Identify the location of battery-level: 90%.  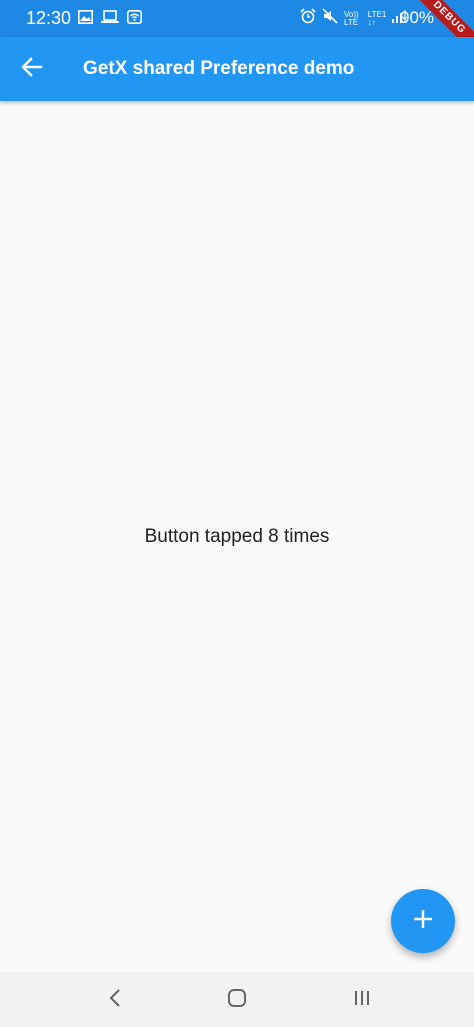
(417, 17).